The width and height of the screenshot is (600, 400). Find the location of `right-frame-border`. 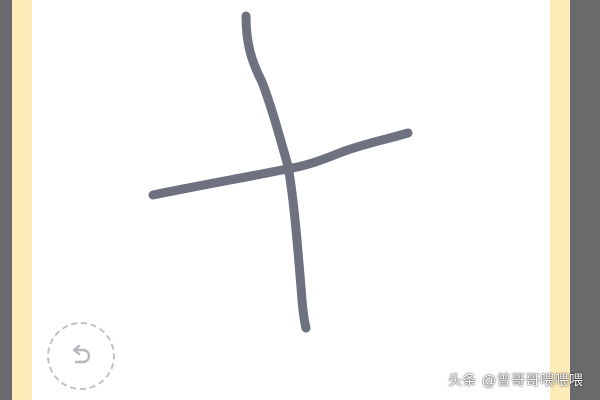

right-frame-border is located at coordinates (560, 200).